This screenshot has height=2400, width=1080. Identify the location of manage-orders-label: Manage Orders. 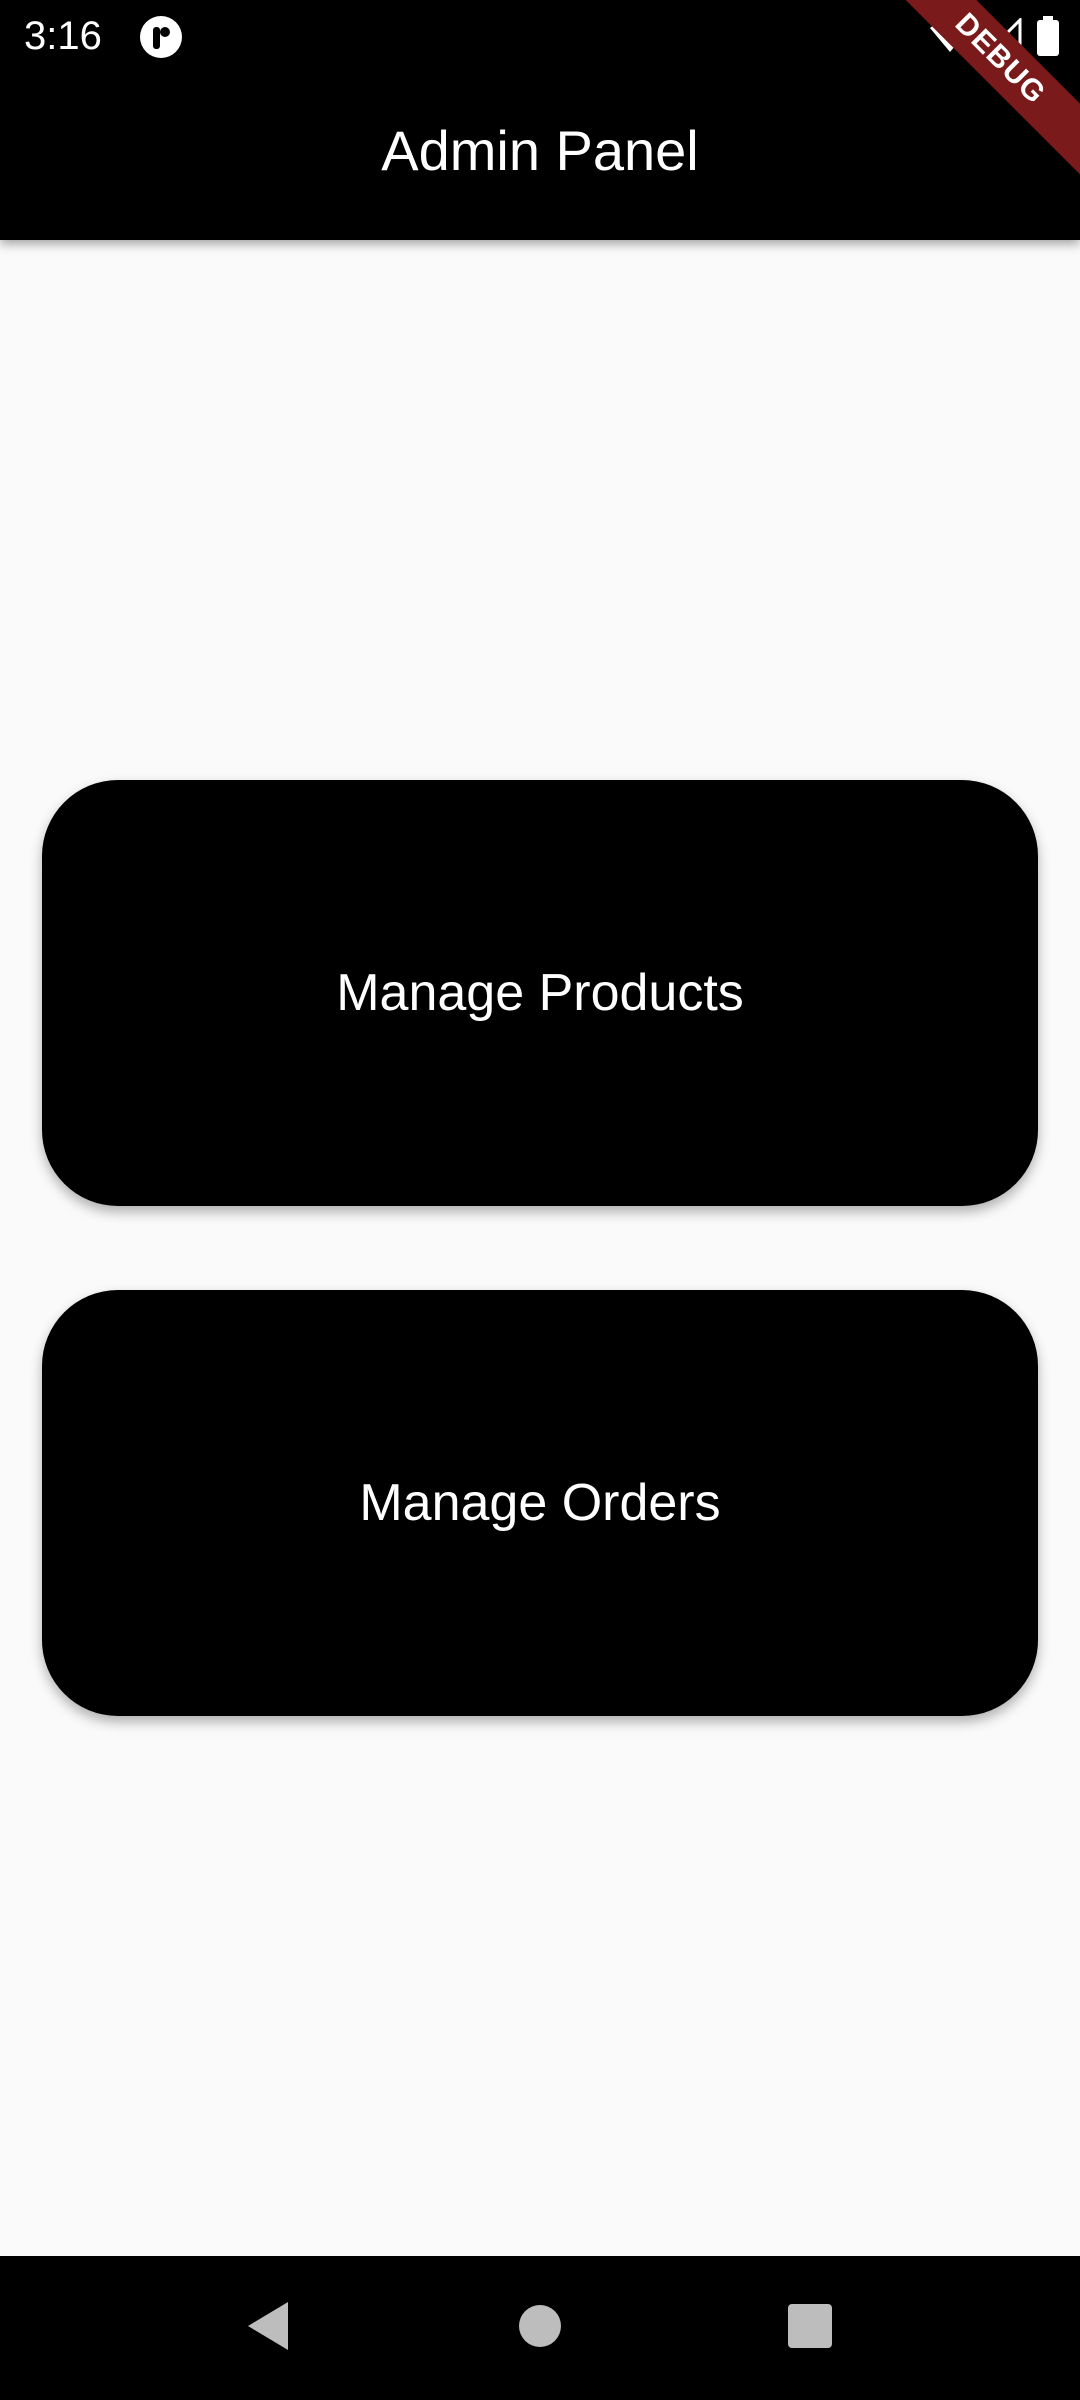
(540, 1503).